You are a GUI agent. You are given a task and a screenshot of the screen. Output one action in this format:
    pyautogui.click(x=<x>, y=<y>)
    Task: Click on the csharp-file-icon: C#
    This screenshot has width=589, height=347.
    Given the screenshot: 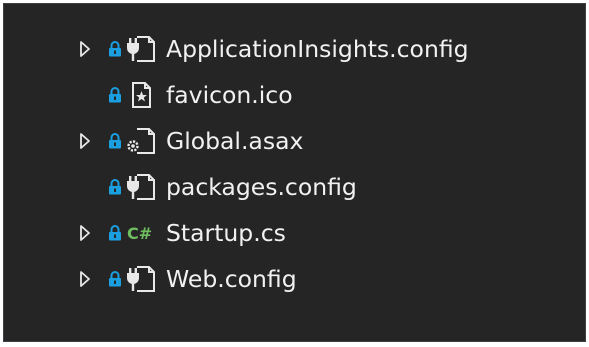 What is the action you would take?
    pyautogui.click(x=141, y=233)
    